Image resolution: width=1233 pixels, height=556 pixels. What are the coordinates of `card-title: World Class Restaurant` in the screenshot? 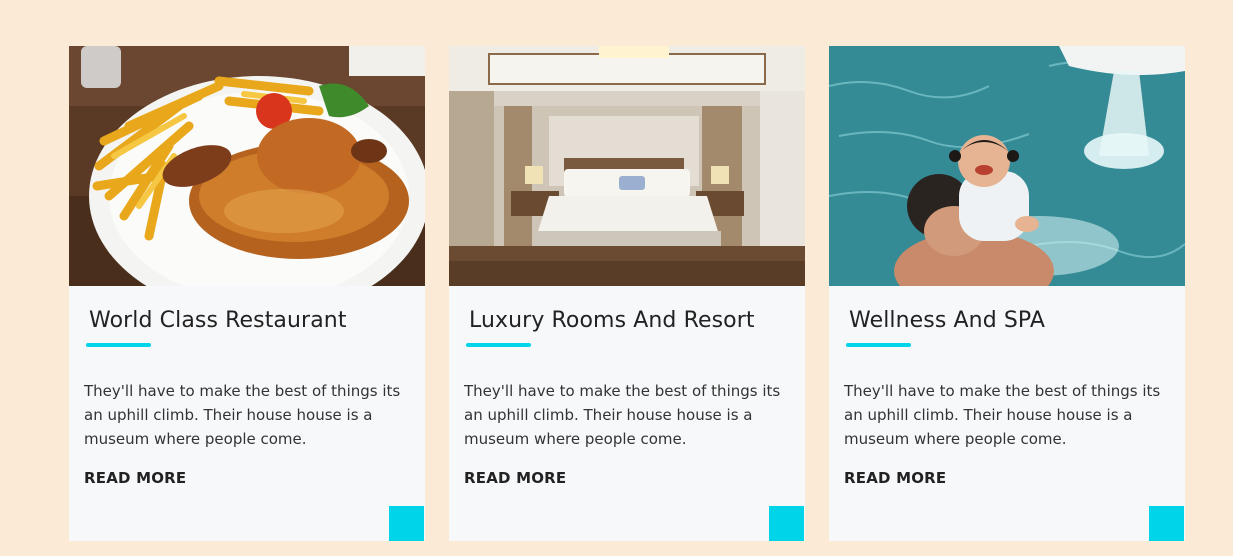 It's located at (218, 320).